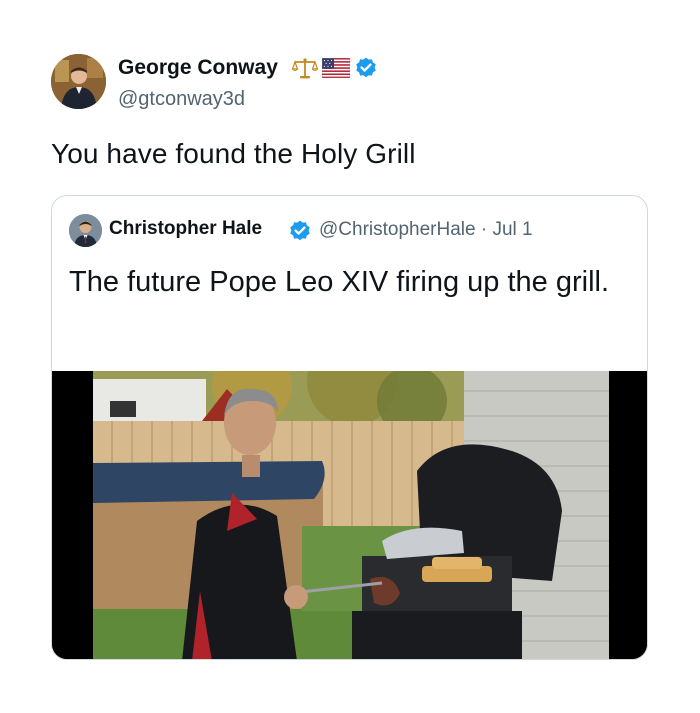 The width and height of the screenshot is (700, 713). Describe the element at coordinates (181, 99) in the screenshot. I see `author-handle: @gtconway3d` at that location.